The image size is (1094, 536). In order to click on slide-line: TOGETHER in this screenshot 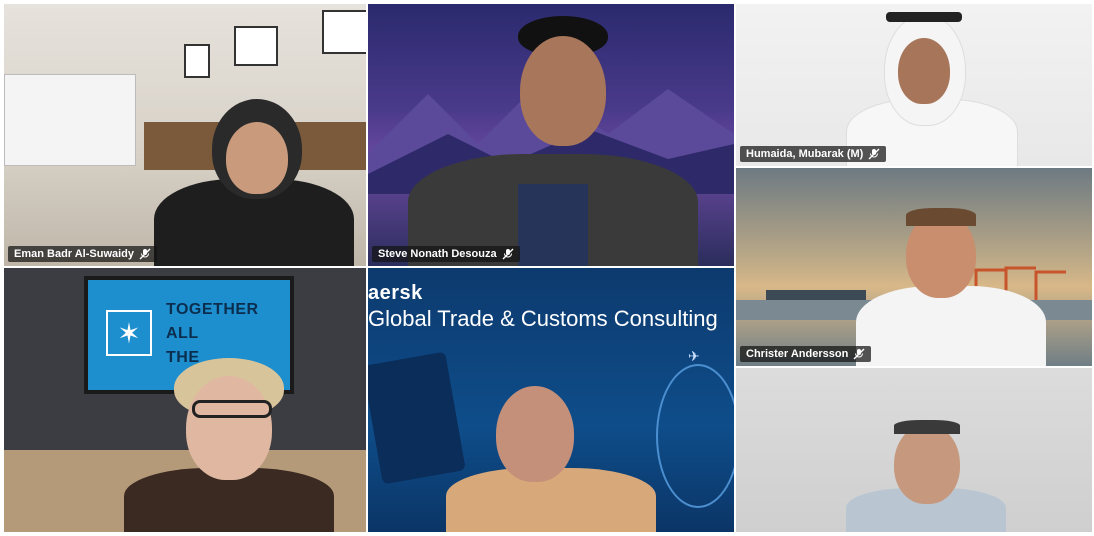, I will do `click(212, 309)`.